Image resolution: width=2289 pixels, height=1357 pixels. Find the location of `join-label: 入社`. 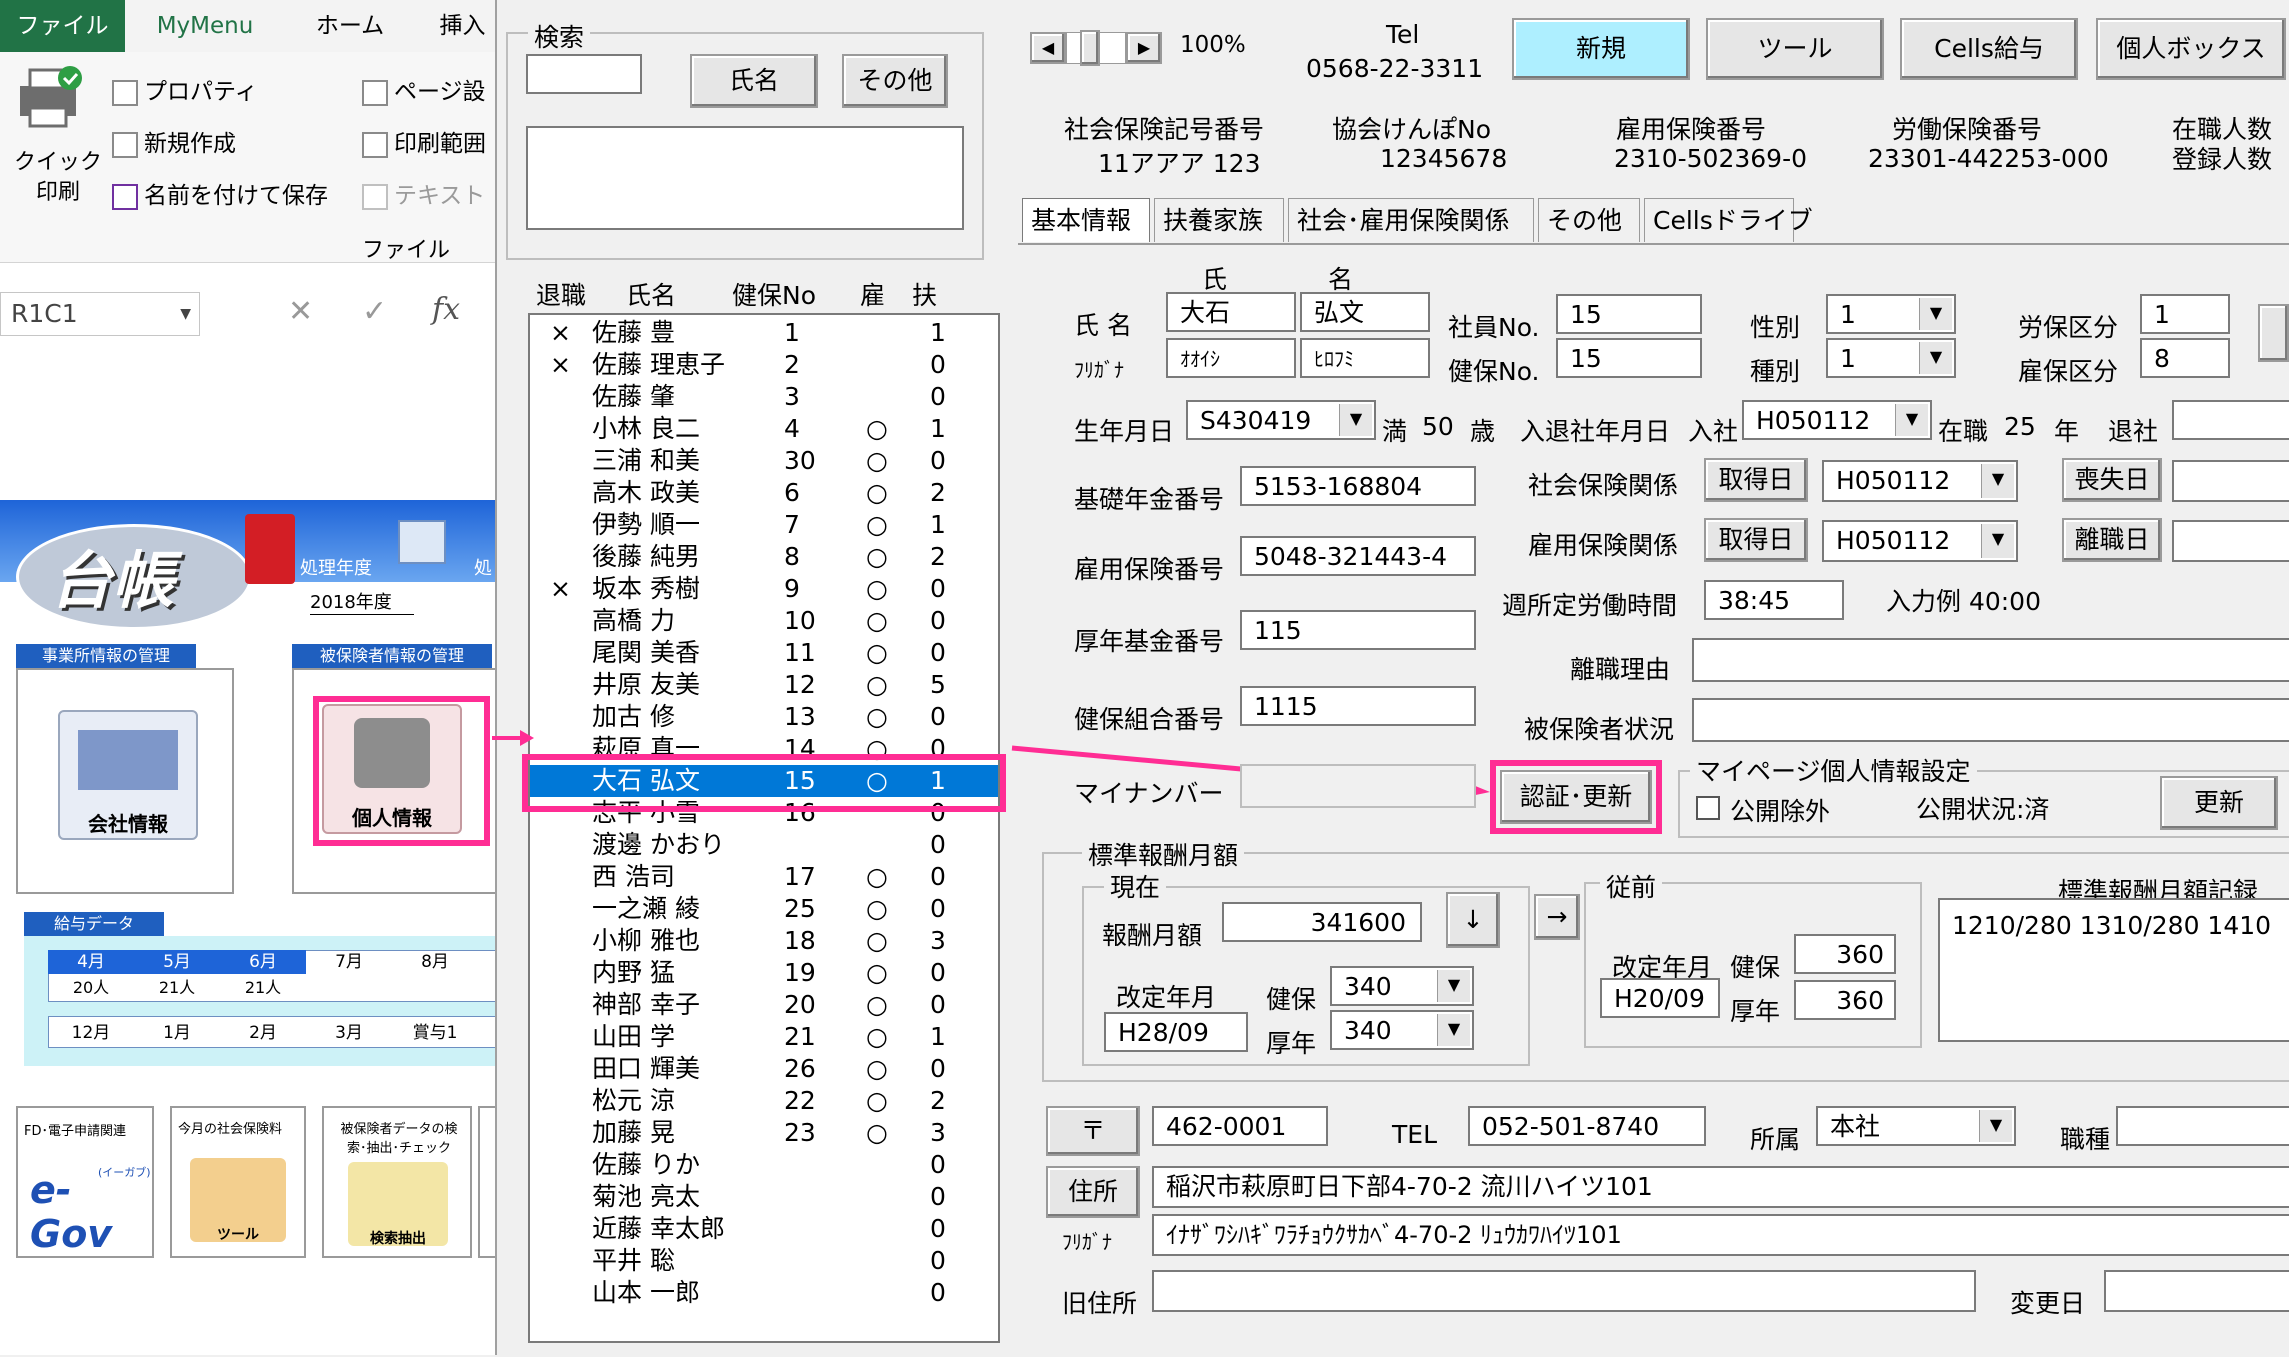

join-label: 入社 is located at coordinates (1713, 431).